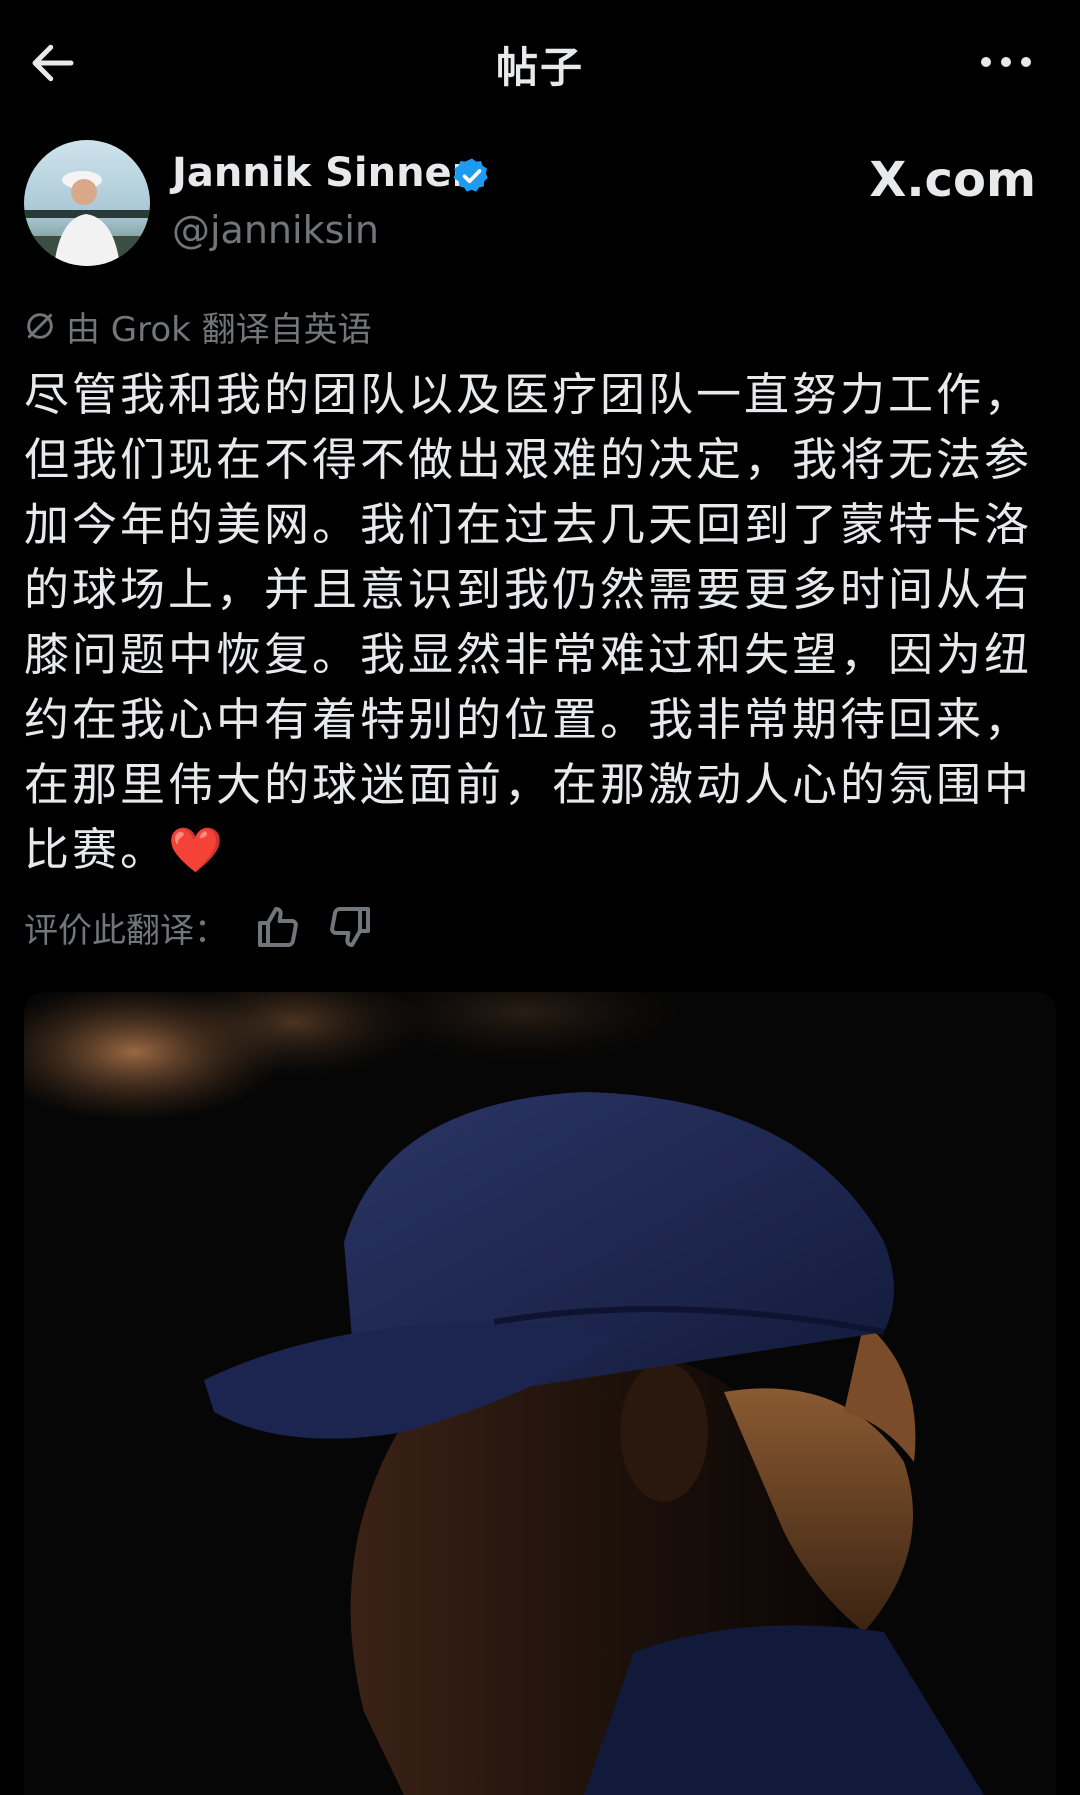 This screenshot has height=1795, width=1080. What do you see at coordinates (219, 329) in the screenshot?
I see `translation-label: 由 Grok 翻译自英语` at bounding box center [219, 329].